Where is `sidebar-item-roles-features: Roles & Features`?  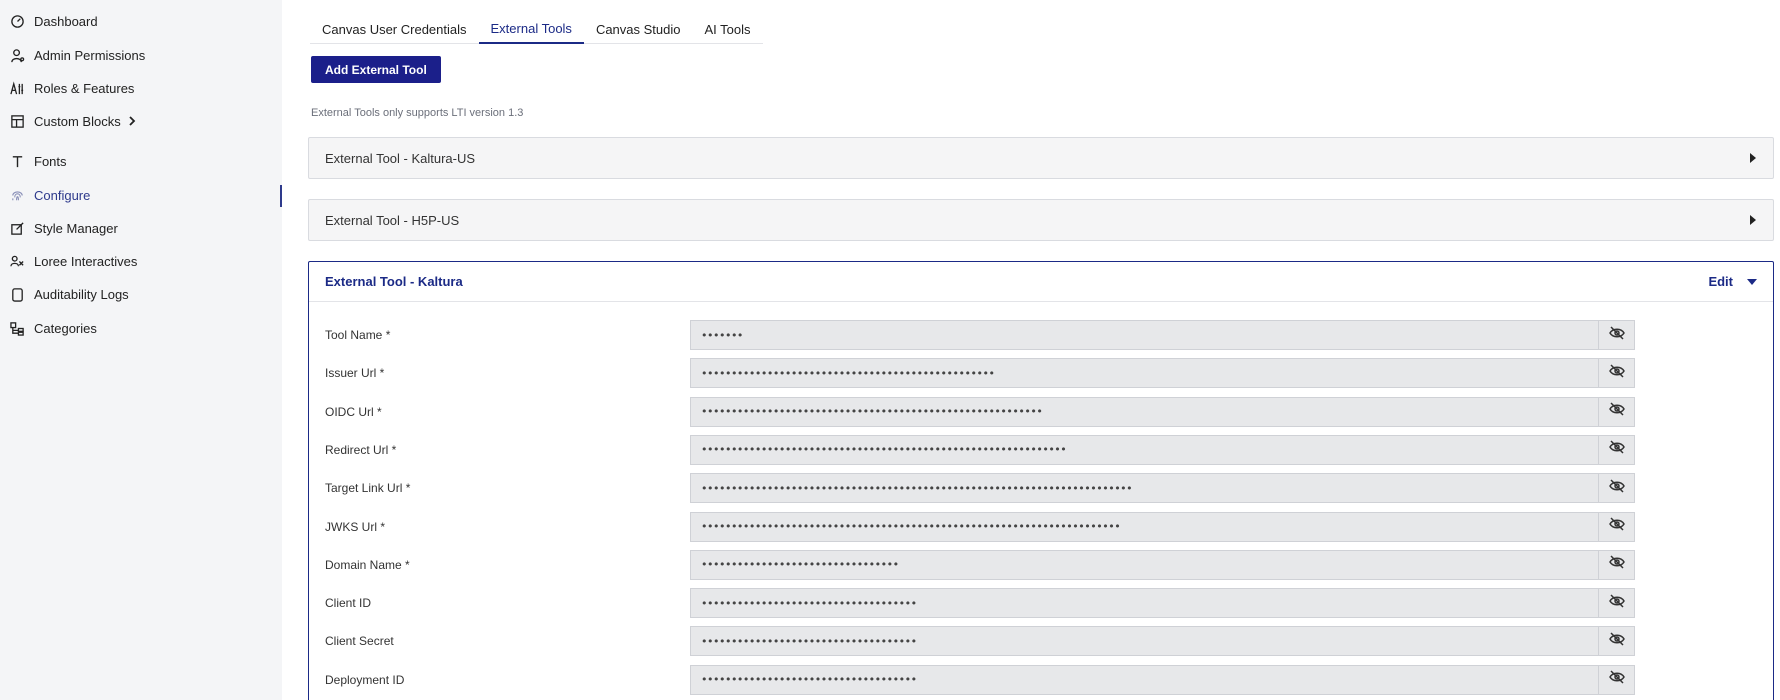 sidebar-item-roles-features: Roles & Features is located at coordinates (71, 88).